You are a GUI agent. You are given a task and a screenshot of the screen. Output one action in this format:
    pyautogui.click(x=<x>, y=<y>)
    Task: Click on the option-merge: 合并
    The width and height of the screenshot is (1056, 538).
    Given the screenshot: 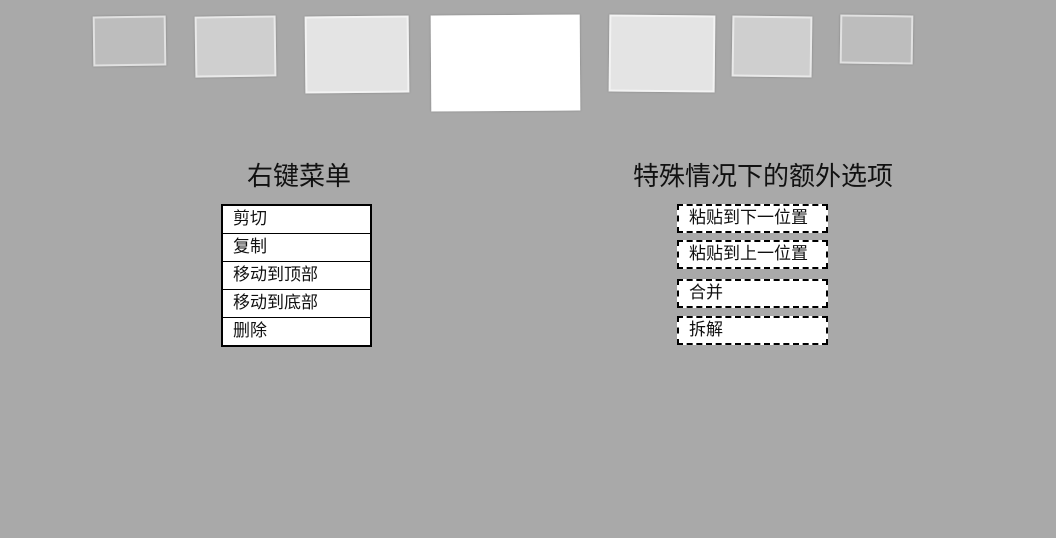 What is the action you would take?
    pyautogui.click(x=752, y=293)
    